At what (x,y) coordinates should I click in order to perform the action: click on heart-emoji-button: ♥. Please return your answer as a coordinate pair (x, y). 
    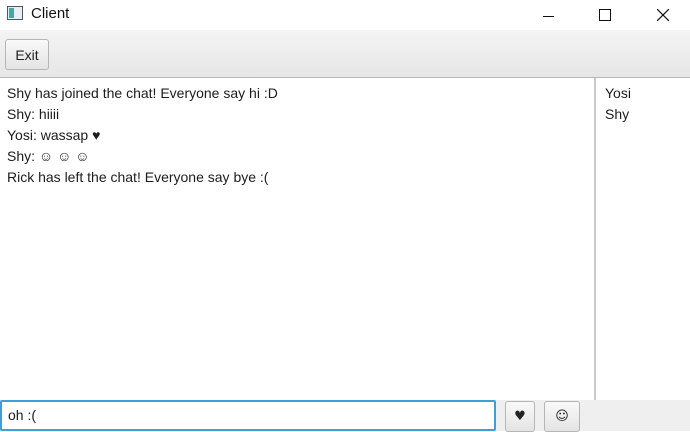
    Looking at the image, I should click on (520, 416).